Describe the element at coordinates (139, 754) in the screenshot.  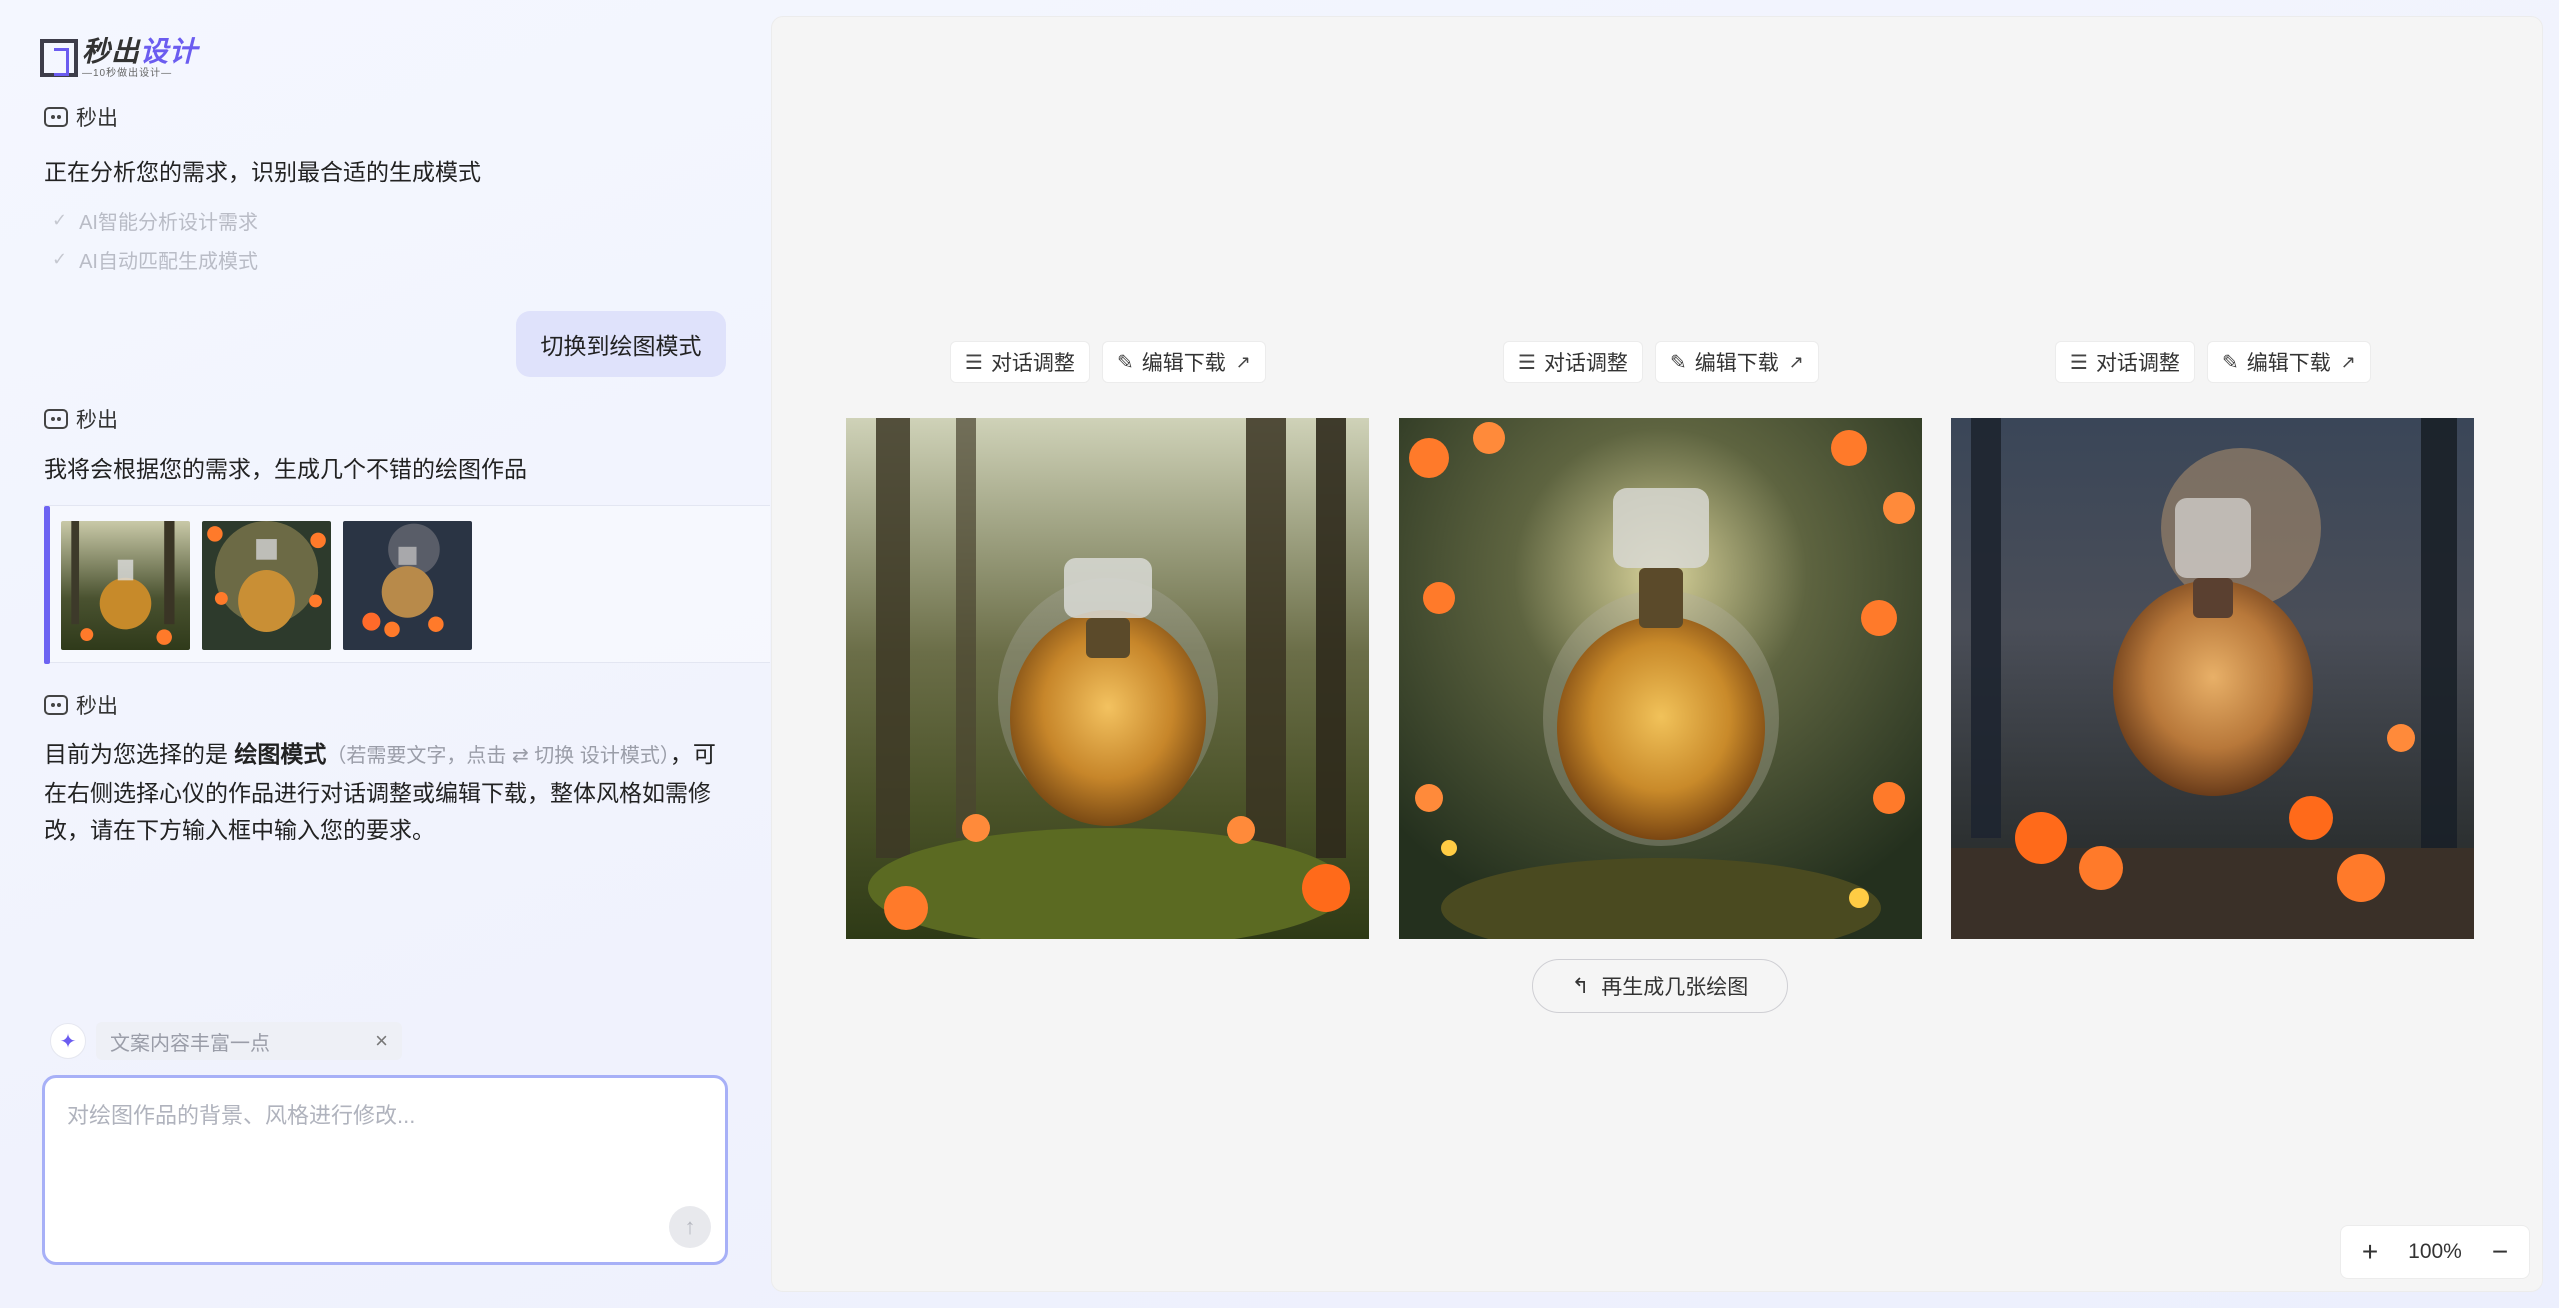
I see `desc-prefix: 目前为您选择的是` at that location.